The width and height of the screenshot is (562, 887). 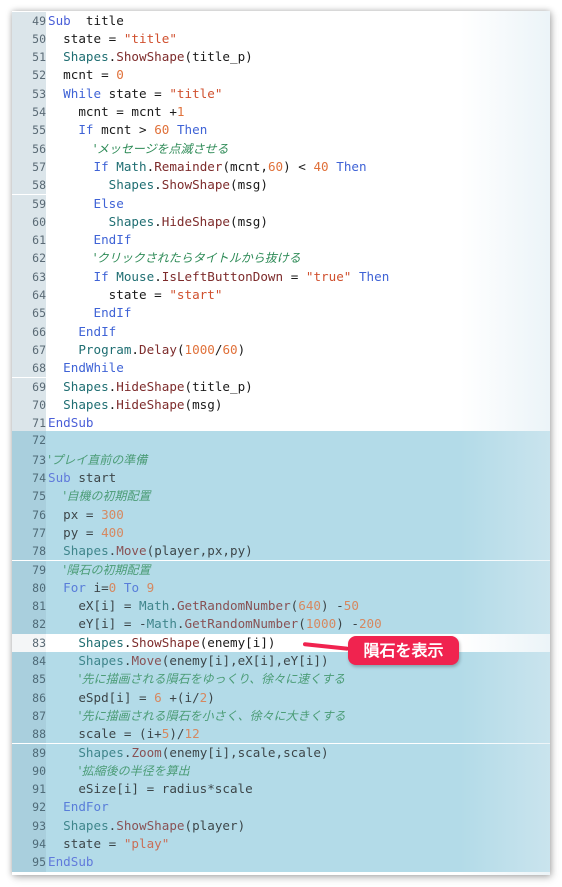 What do you see at coordinates (281, 331) in the screenshot?
I see `code-line: 66 EndIf` at bounding box center [281, 331].